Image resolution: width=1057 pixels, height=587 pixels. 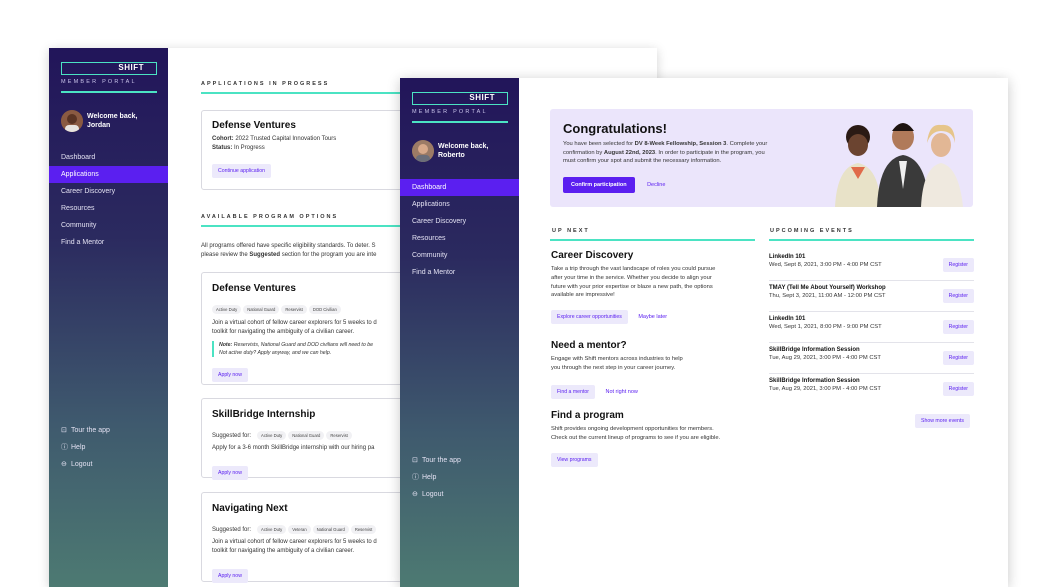 What do you see at coordinates (99, 82) in the screenshot?
I see `portal-label: MEMBER PORTAL` at bounding box center [99, 82].